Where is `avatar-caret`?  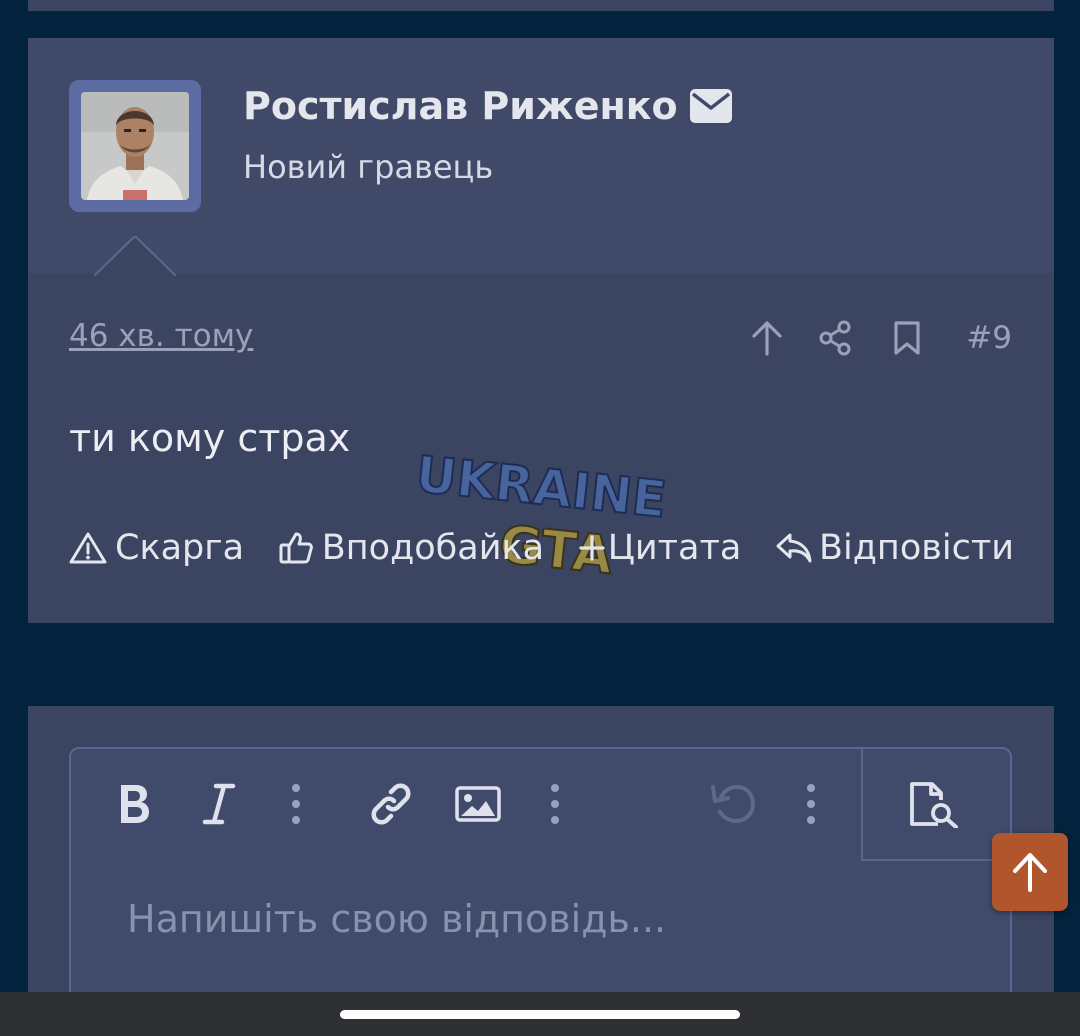 avatar-caret is located at coordinates (135, 256).